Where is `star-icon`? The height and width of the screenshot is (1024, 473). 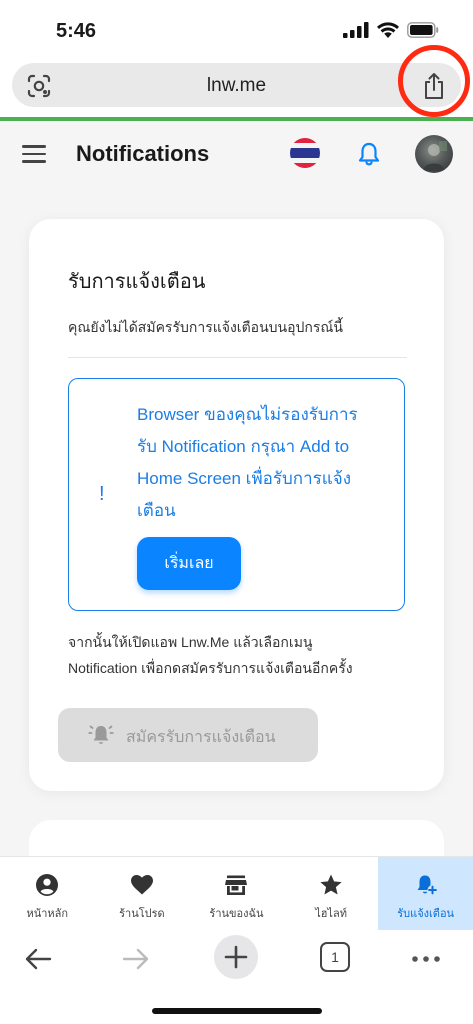 star-icon is located at coordinates (331, 884).